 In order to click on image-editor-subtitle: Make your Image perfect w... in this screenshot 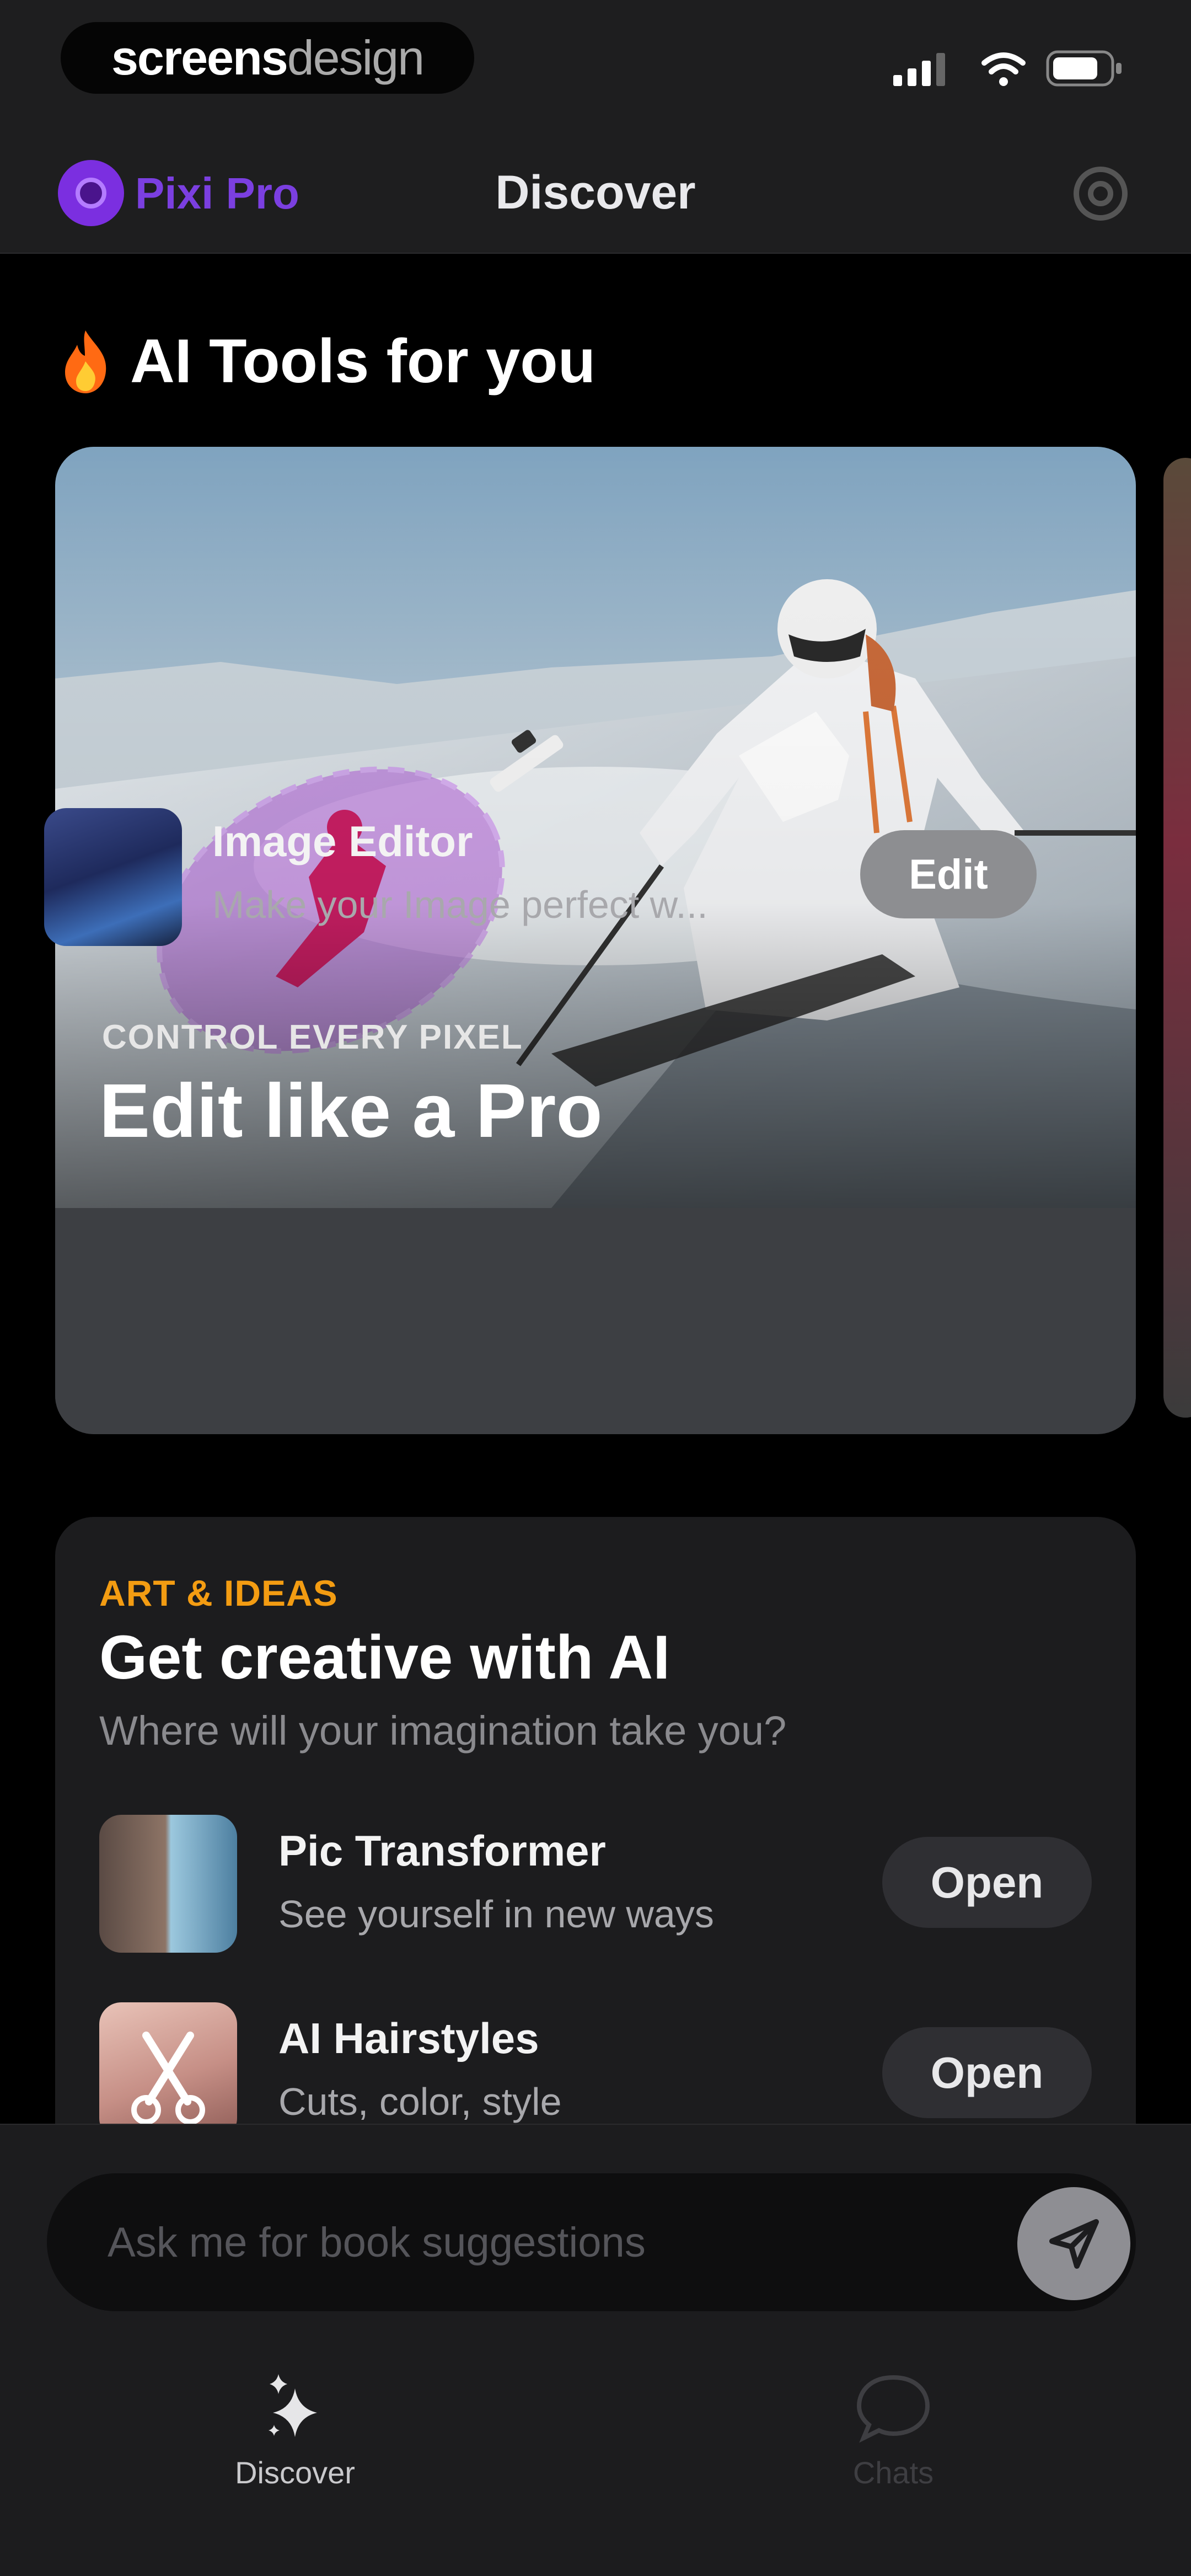, I will do `click(460, 904)`.